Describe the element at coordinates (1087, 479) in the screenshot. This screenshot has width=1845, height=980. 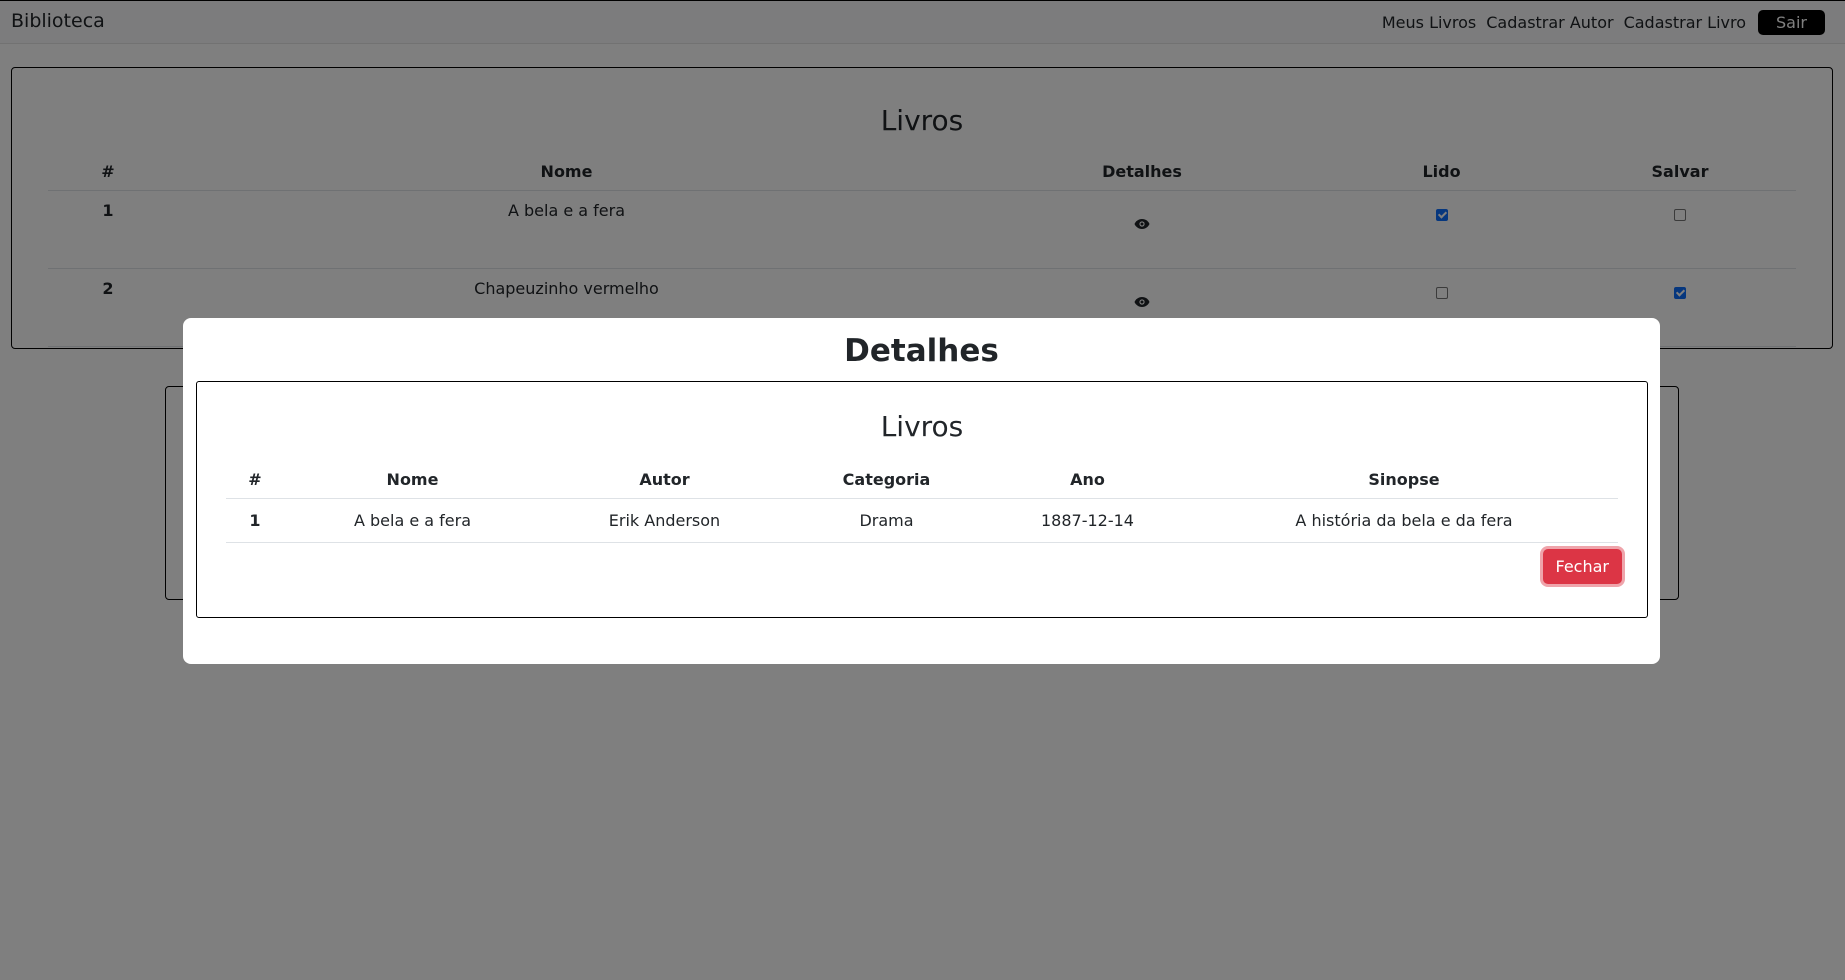
I see `column-header-ano: Ano` at that location.